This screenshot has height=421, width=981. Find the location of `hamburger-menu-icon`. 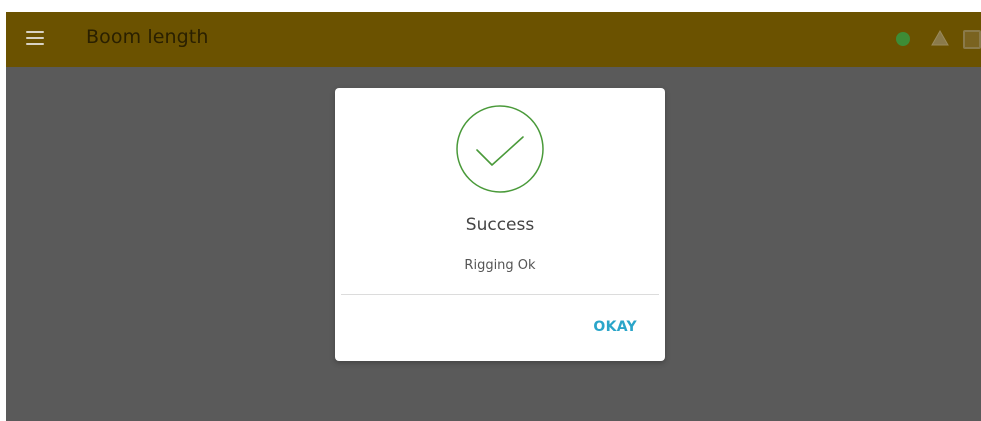

hamburger-menu-icon is located at coordinates (35, 38).